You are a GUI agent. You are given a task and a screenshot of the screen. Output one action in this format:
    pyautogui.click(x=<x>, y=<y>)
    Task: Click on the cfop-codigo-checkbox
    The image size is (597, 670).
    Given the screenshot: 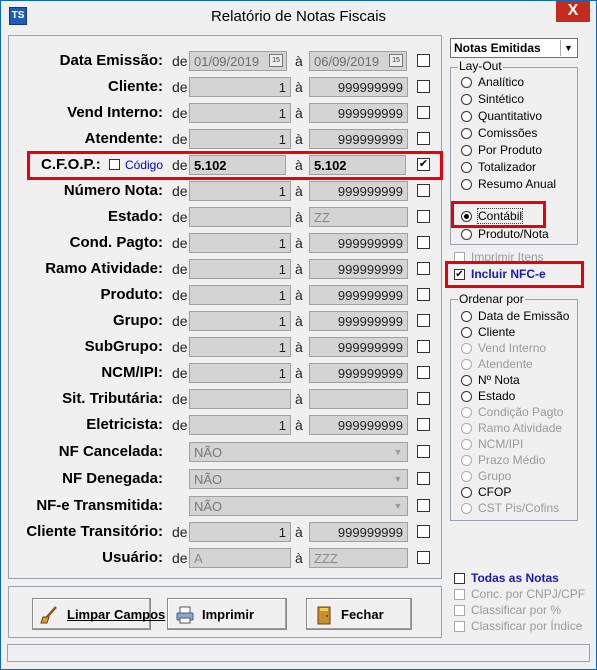 What is the action you would take?
    pyautogui.click(x=114, y=164)
    